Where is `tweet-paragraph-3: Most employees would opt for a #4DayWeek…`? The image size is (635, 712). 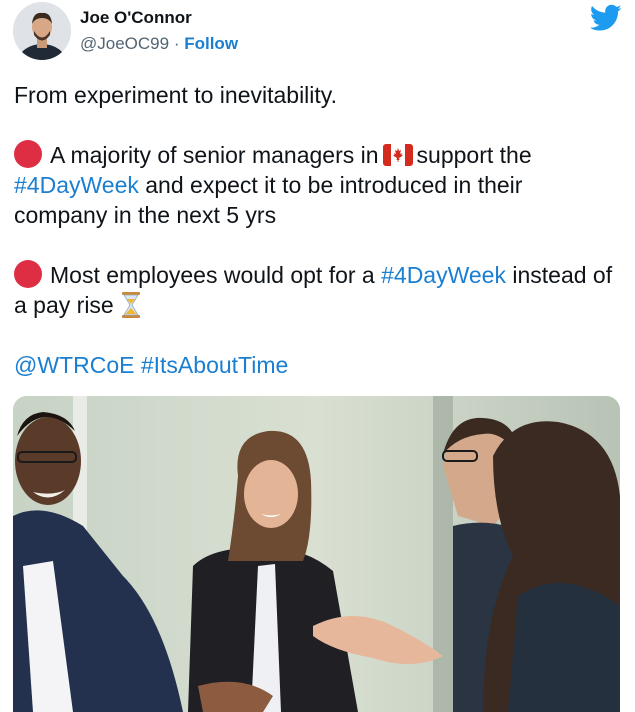 tweet-paragraph-3: Most employees would opt for a #4DayWeek… is located at coordinates (317, 290).